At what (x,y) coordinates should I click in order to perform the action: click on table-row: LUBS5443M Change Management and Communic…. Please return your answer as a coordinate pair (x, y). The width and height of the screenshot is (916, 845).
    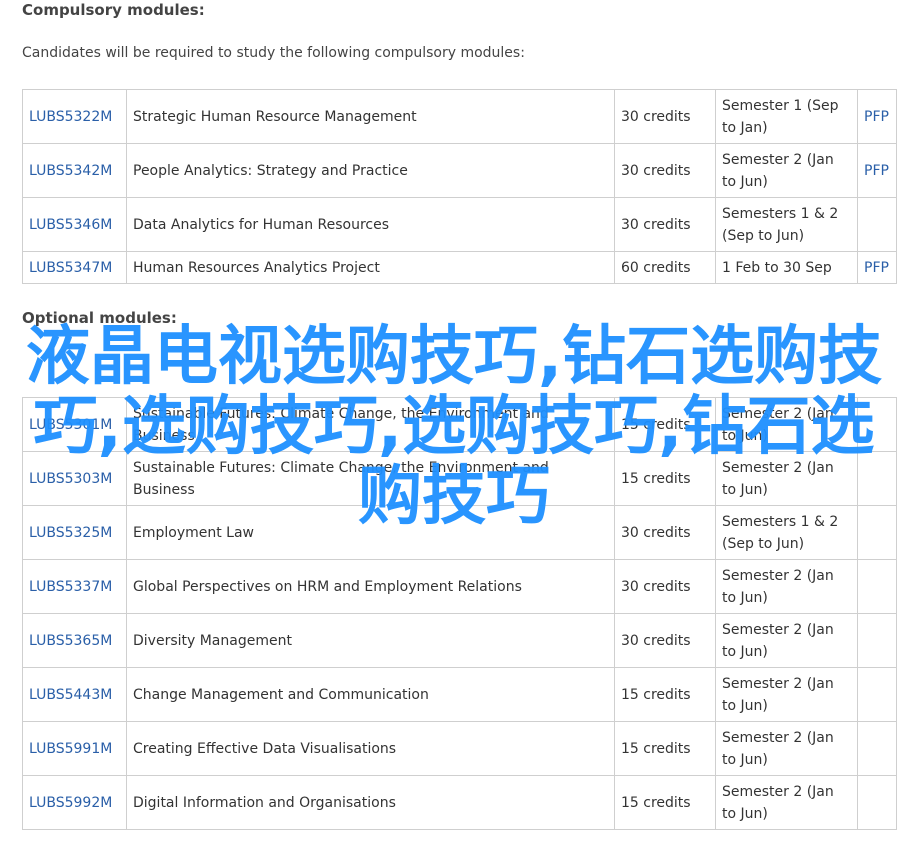
    Looking at the image, I should click on (459, 694).